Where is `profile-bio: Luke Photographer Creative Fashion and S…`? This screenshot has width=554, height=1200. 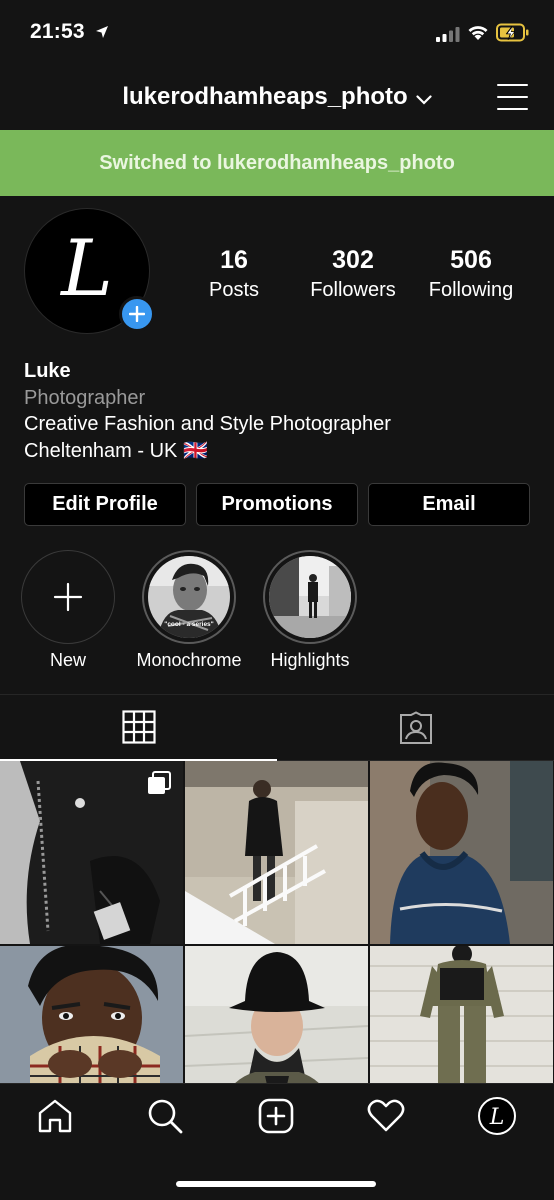 profile-bio: Luke Photographer Creative Fashion and S… is located at coordinates (279, 411).